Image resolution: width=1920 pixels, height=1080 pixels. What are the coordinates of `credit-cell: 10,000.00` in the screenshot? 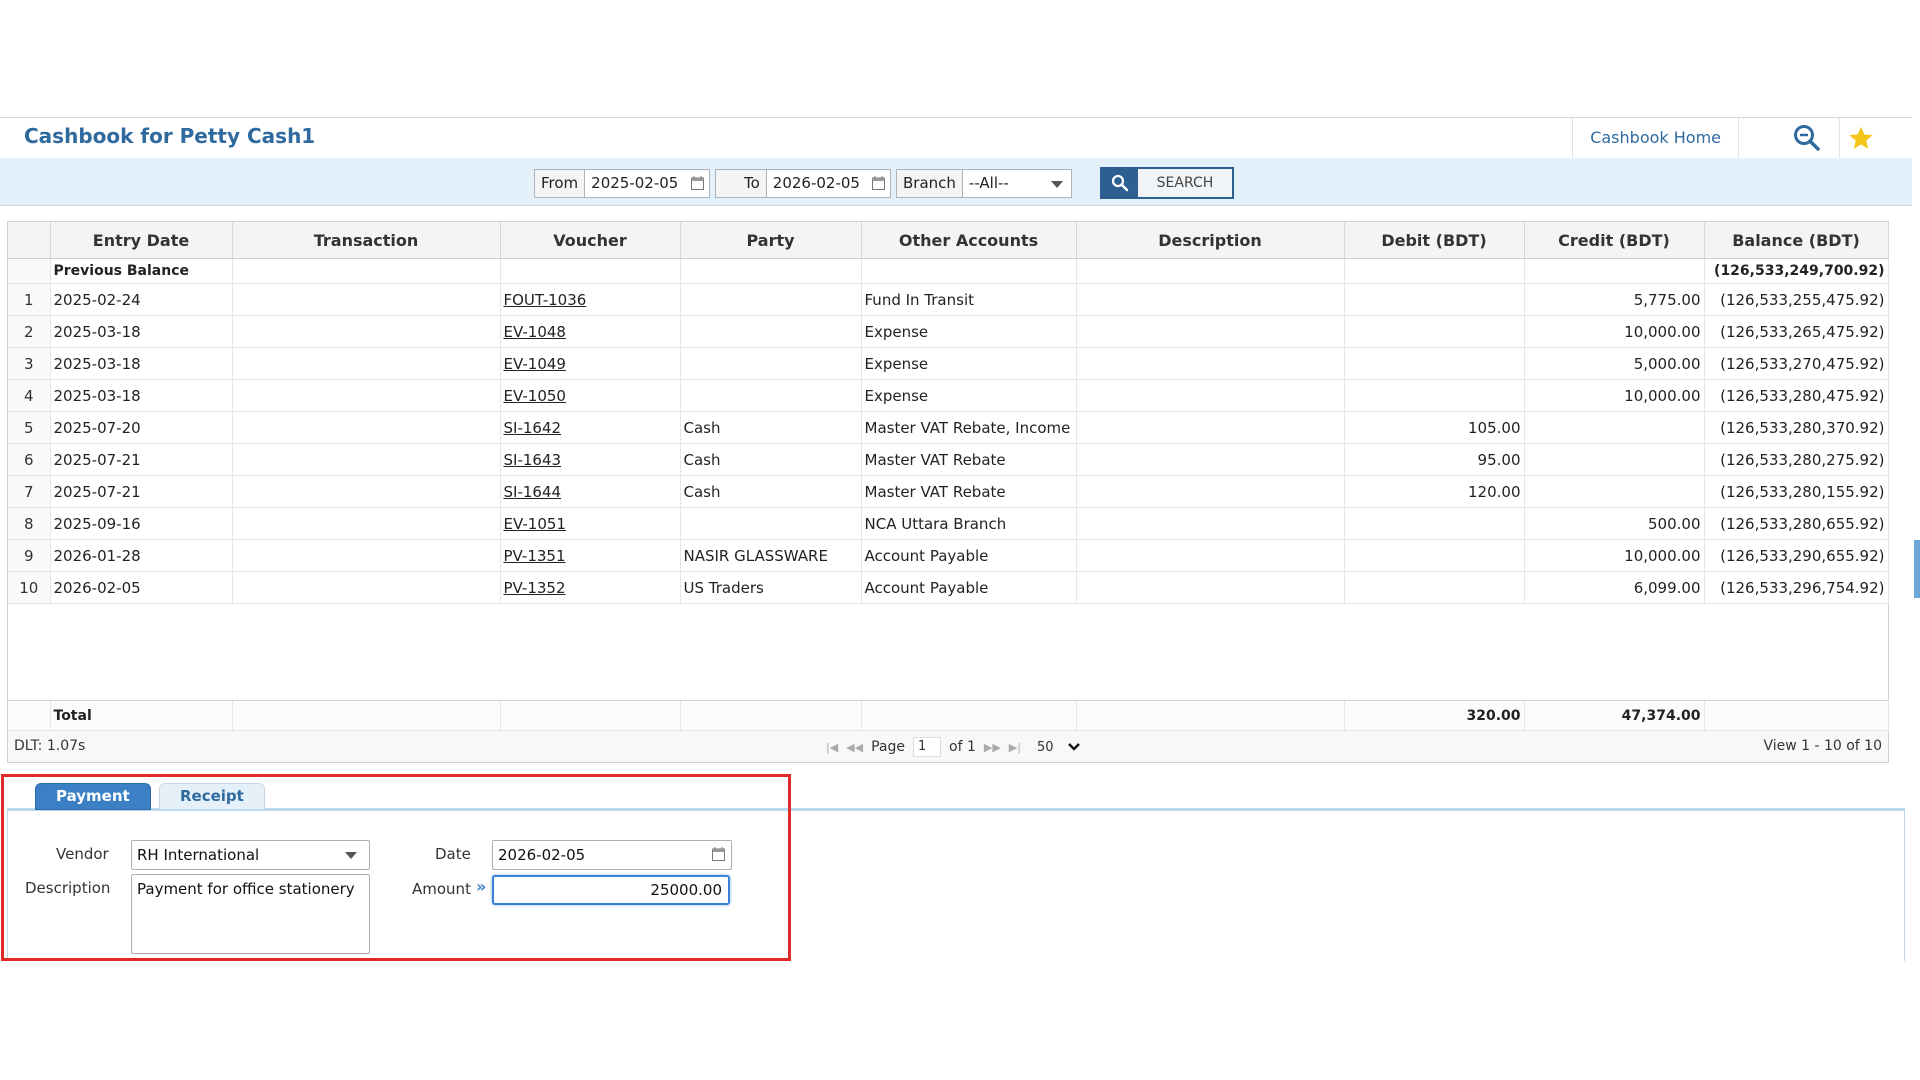 It's located at (1614, 395).